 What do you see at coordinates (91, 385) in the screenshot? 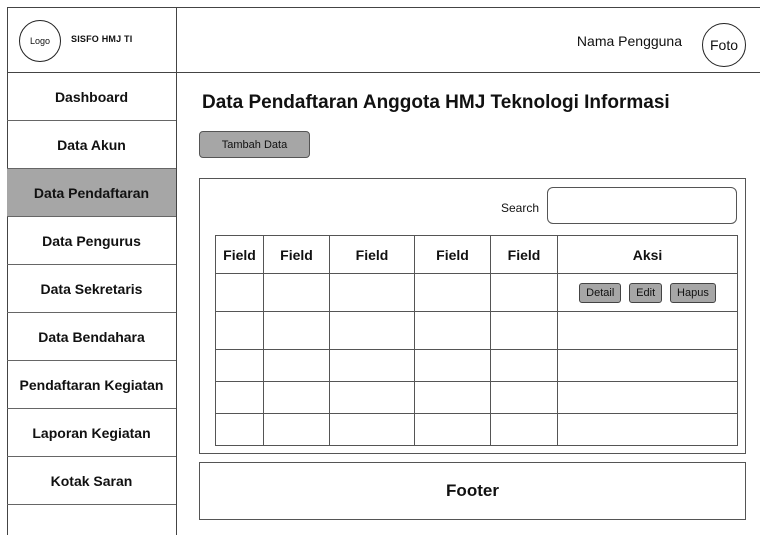
I see `sidebar-item-pendaftaran-kegiatan: Pendaftaran Kegiatan` at bounding box center [91, 385].